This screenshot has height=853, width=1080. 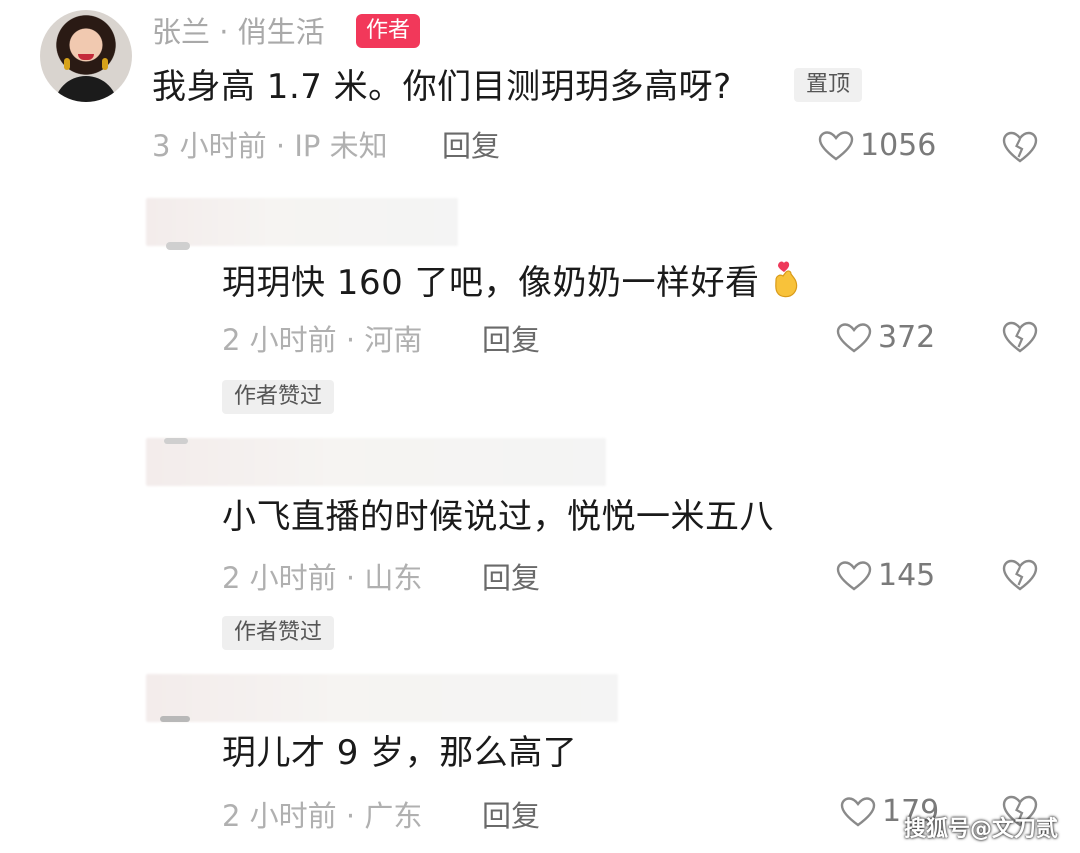 I want to click on author-name: 张兰 · 俏生活, so click(x=238, y=32).